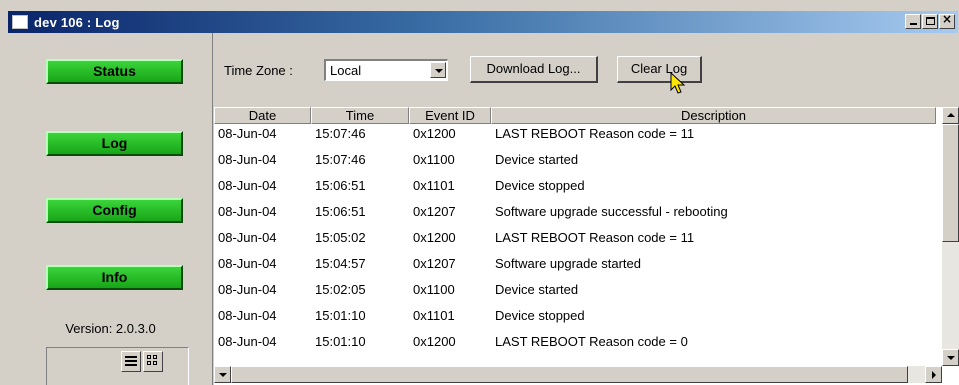 The image size is (959, 385). Describe the element at coordinates (483, 22) in the screenshot. I see `title-bar: dev 106 : Log ×` at that location.